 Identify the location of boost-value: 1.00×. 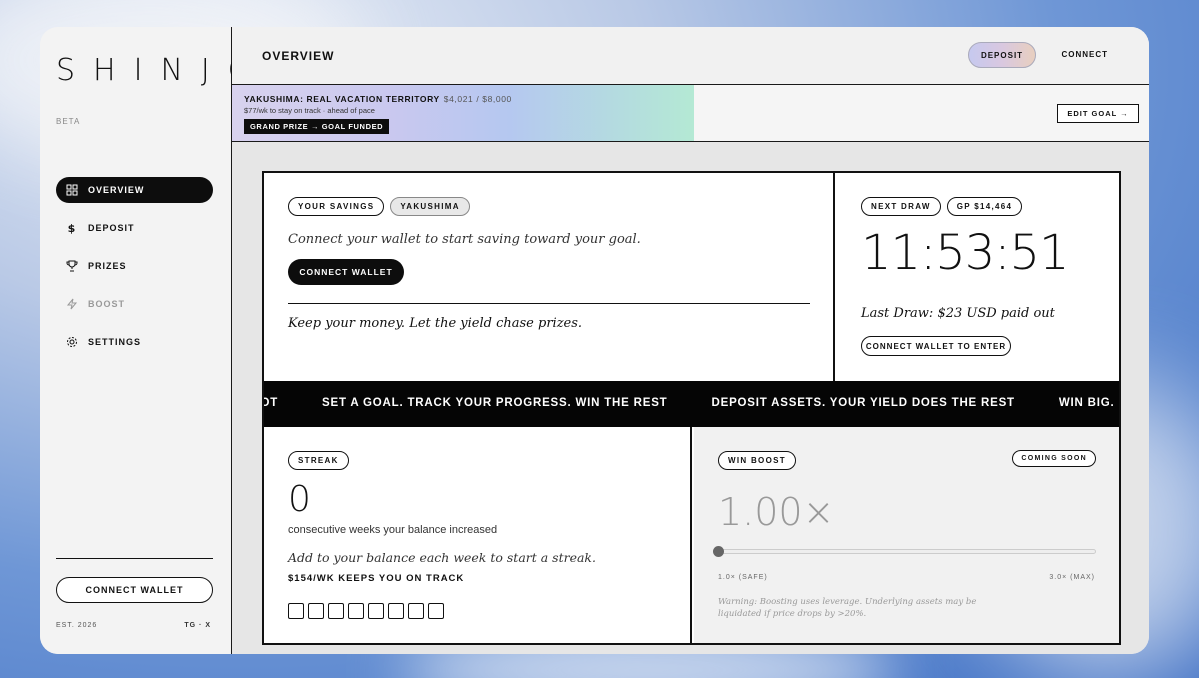
(776, 512).